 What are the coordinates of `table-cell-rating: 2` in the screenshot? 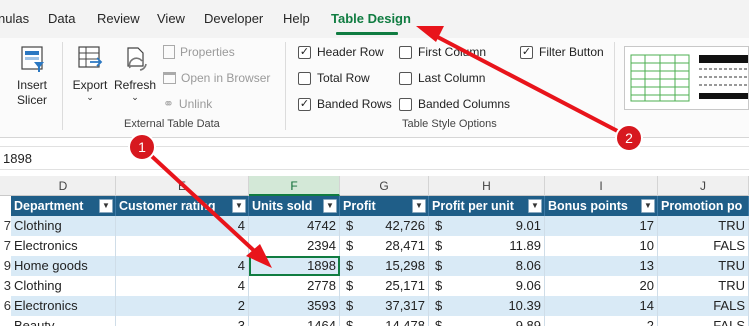 It's located at (182, 306).